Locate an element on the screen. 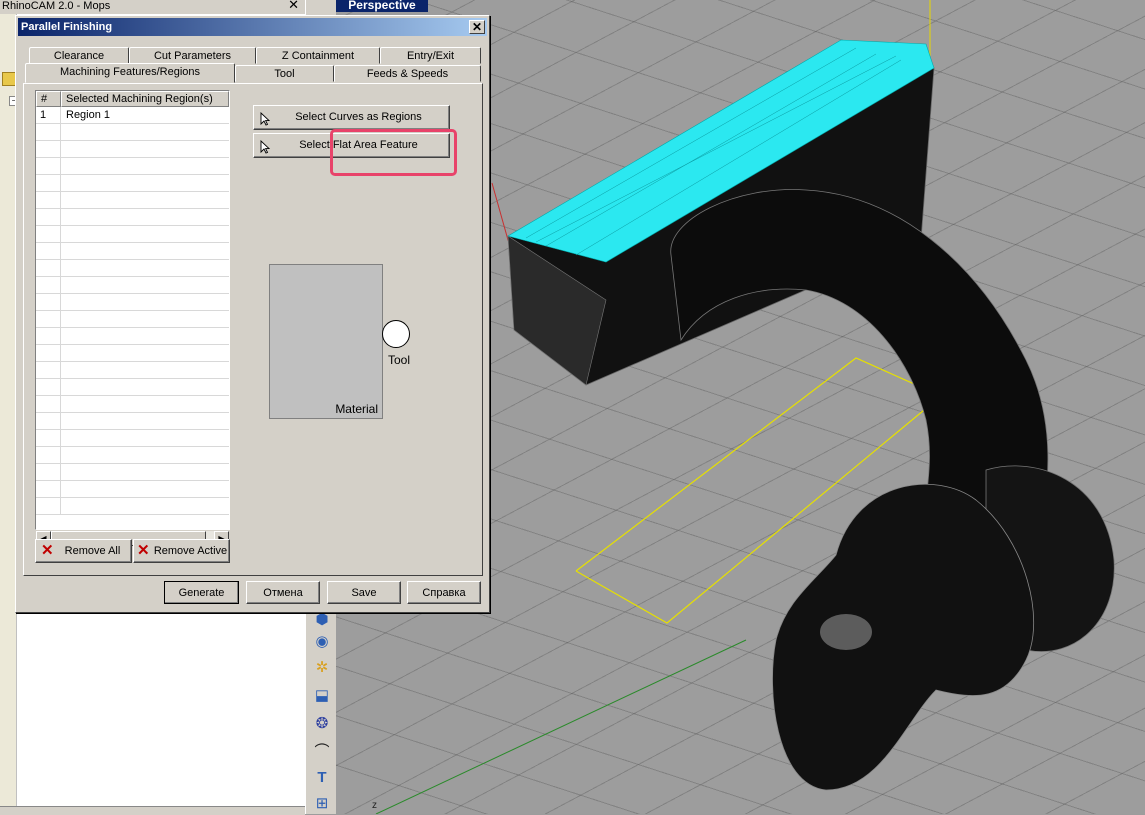  specular-highlight is located at coordinates (846, 632).